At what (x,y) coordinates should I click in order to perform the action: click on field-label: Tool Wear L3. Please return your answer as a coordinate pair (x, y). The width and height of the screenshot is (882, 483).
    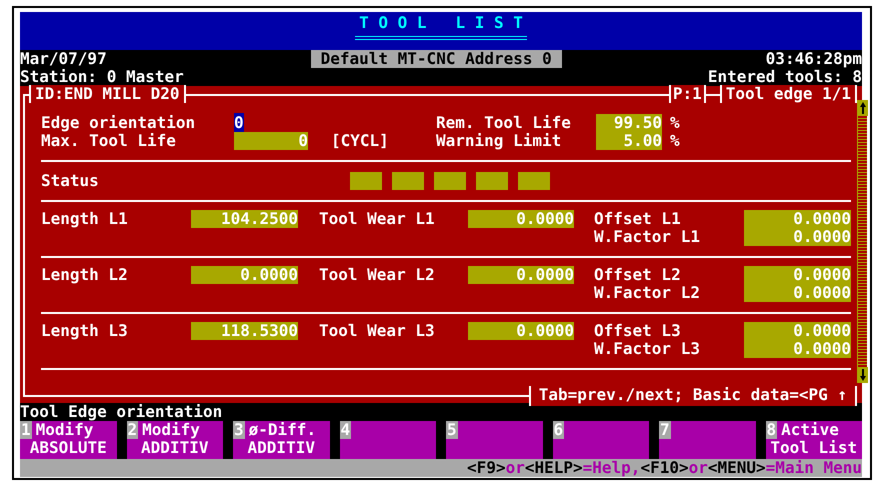
    Looking at the image, I should click on (377, 332).